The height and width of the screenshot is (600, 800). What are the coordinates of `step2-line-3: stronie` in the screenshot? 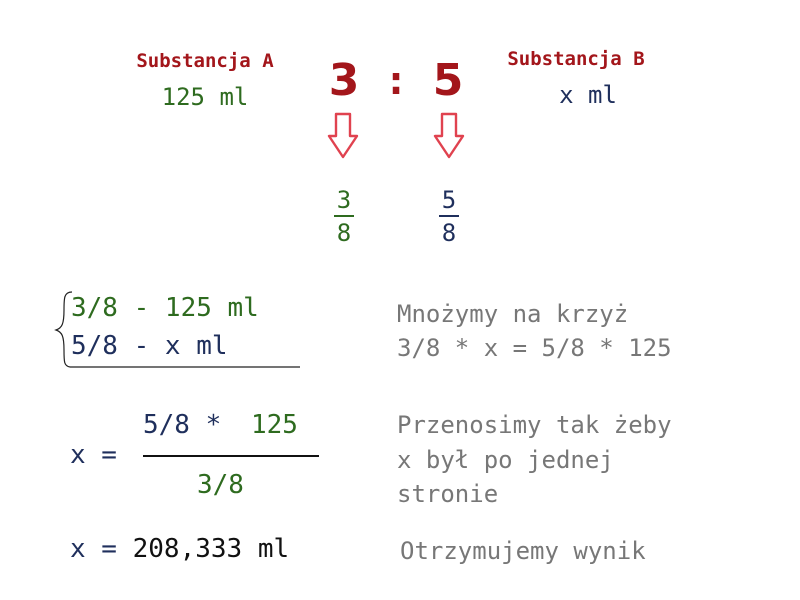 It's located at (448, 494).